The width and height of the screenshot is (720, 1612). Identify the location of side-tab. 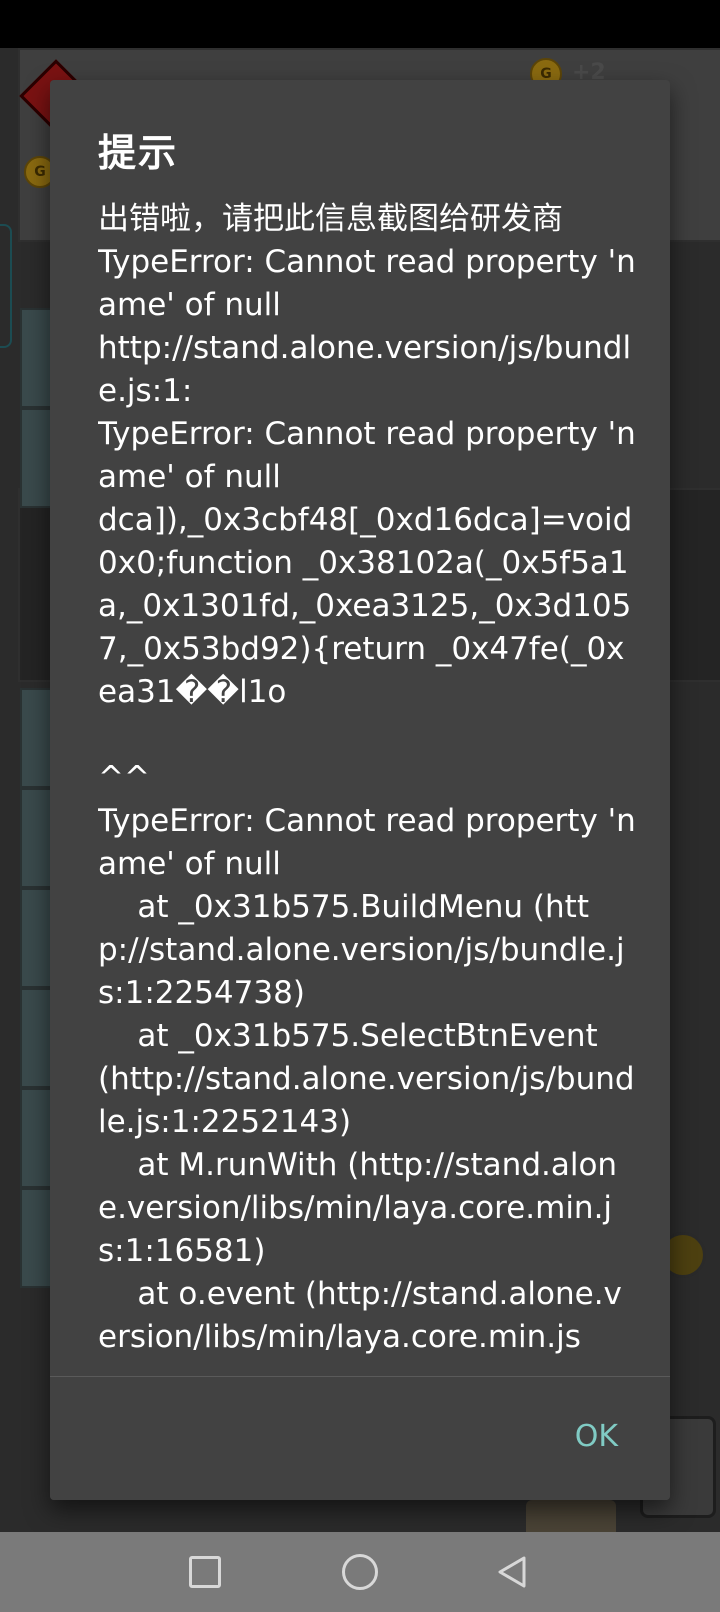
(6, 286).